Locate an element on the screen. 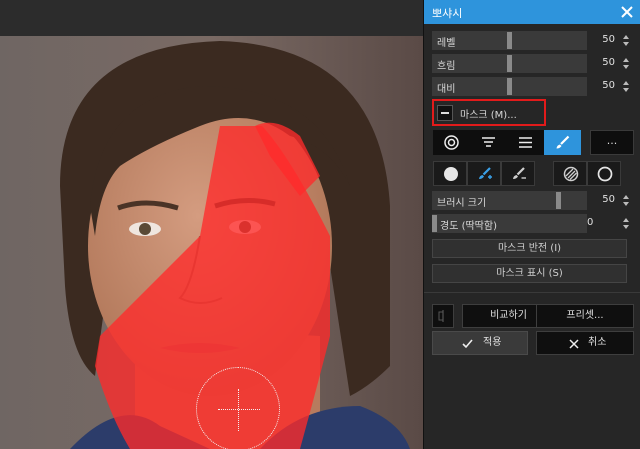 This screenshot has height=449, width=640. split-view-icon is located at coordinates (441, 316).